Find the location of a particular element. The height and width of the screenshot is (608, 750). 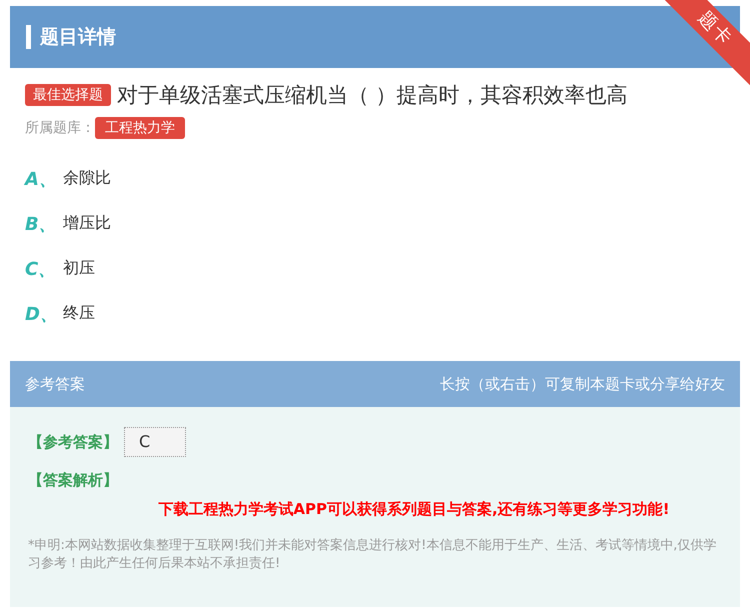

answer-label: 【参考答案】 is located at coordinates (73, 442).